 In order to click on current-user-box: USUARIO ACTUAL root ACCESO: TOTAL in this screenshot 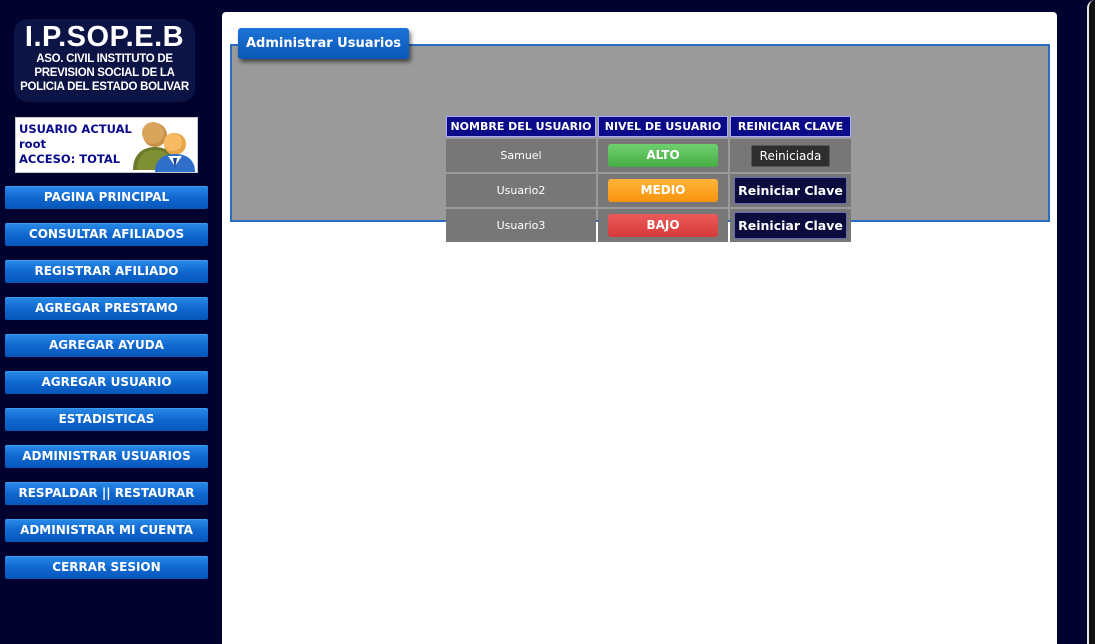, I will do `click(106, 145)`.